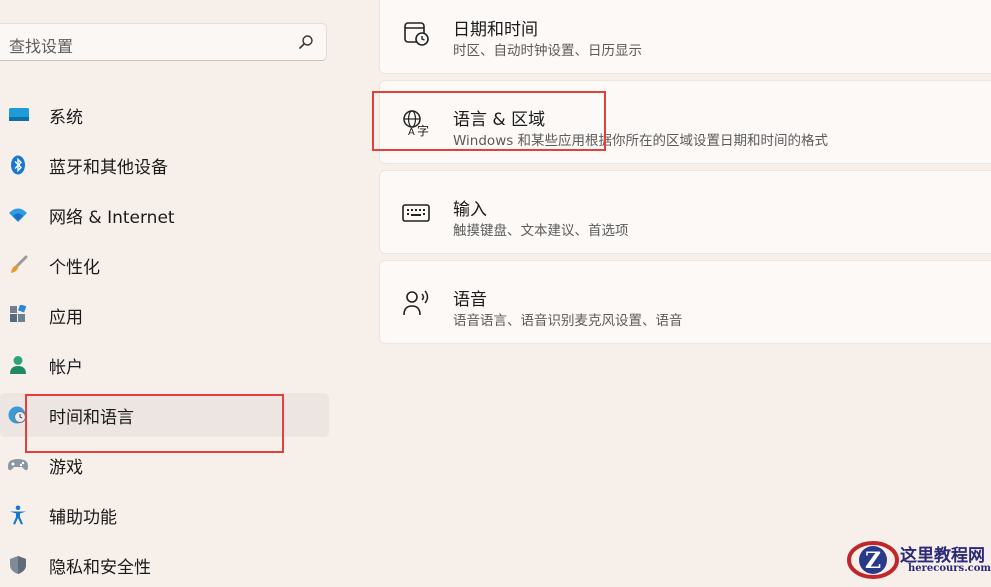  What do you see at coordinates (164, 565) in the screenshot?
I see `sidebar-item-privacy: 隐私和安全性` at bounding box center [164, 565].